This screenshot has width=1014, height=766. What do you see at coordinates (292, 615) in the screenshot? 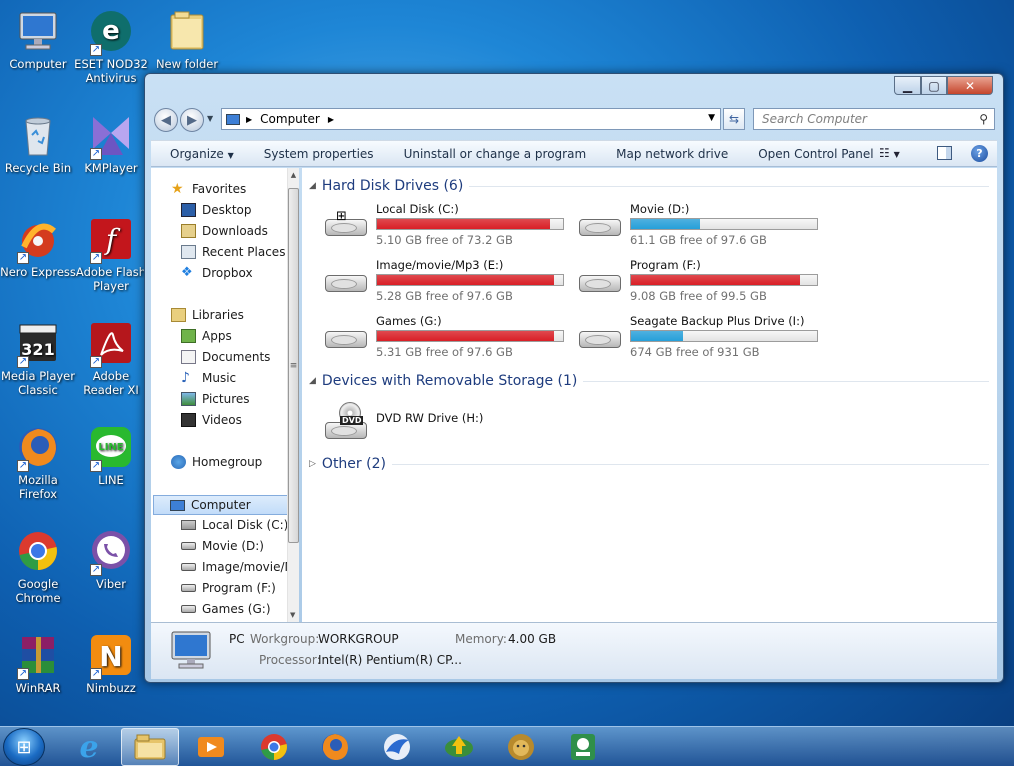
I see `scroll-down-icon: ▼` at bounding box center [292, 615].